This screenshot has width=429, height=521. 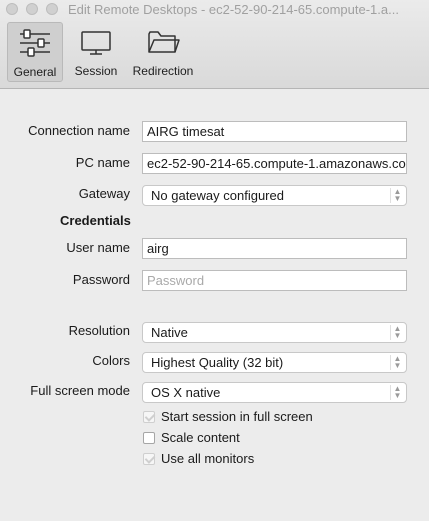 What do you see at coordinates (186, 392) in the screenshot?
I see `full-screen-mode-value: OS X native` at bounding box center [186, 392].